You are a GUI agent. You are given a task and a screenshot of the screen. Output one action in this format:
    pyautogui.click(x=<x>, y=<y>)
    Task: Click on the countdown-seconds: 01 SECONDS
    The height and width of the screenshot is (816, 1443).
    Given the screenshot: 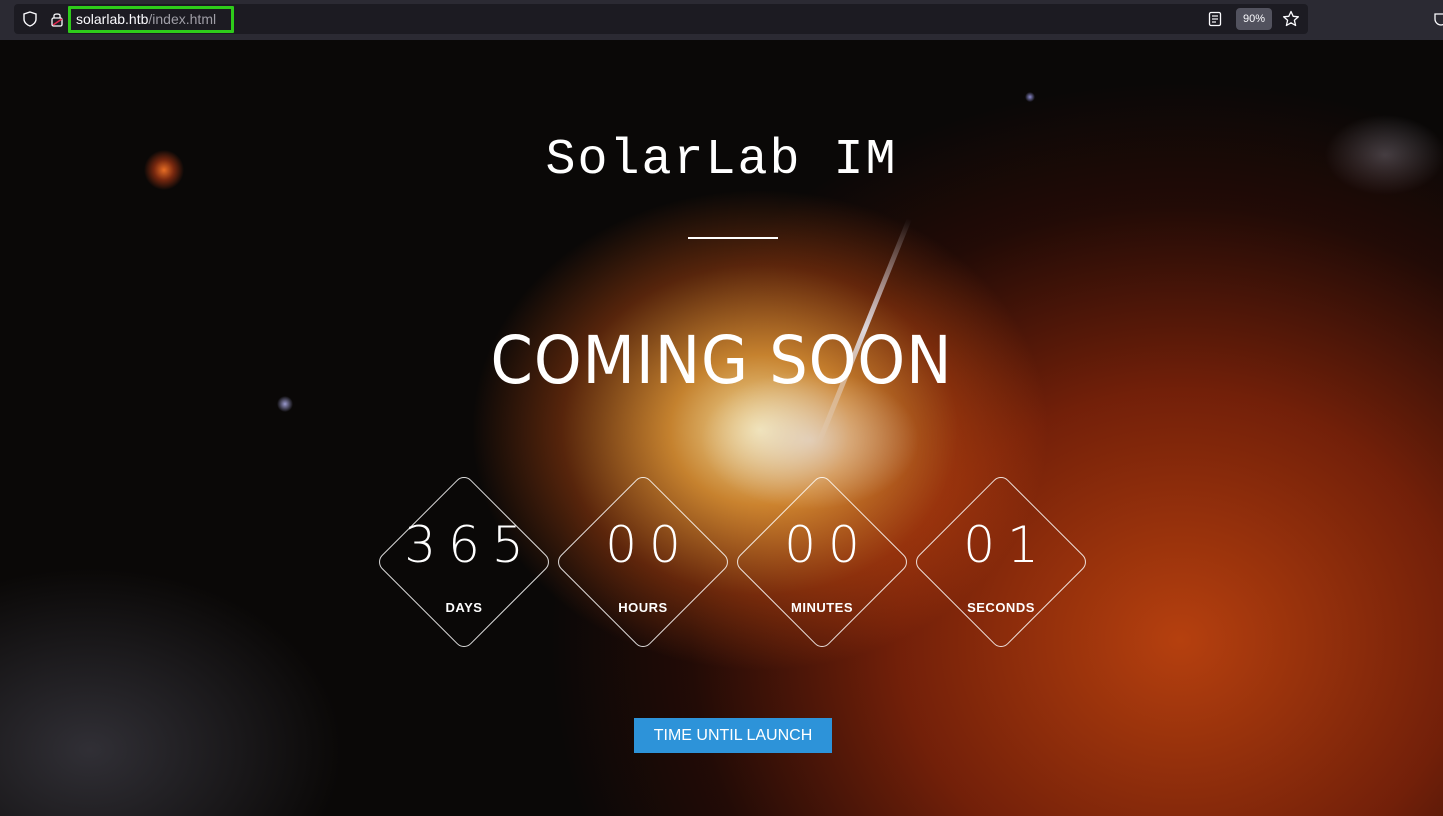 What is the action you would take?
    pyautogui.click(x=1001, y=562)
    